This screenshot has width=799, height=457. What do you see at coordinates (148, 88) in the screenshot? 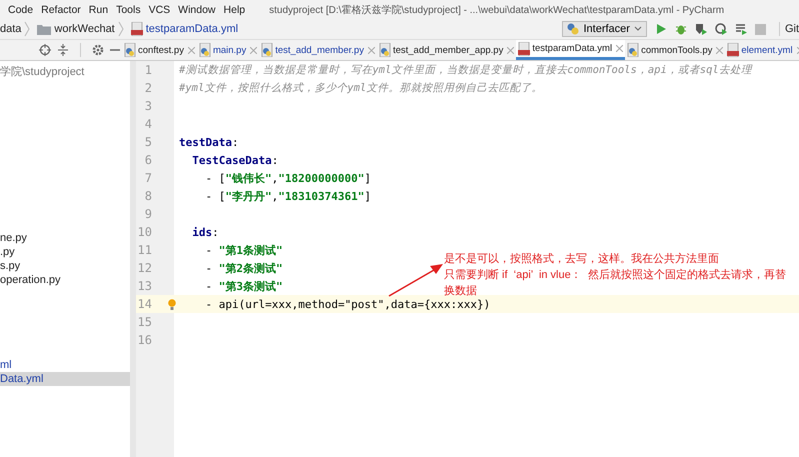
I see `line-number: 2` at bounding box center [148, 88].